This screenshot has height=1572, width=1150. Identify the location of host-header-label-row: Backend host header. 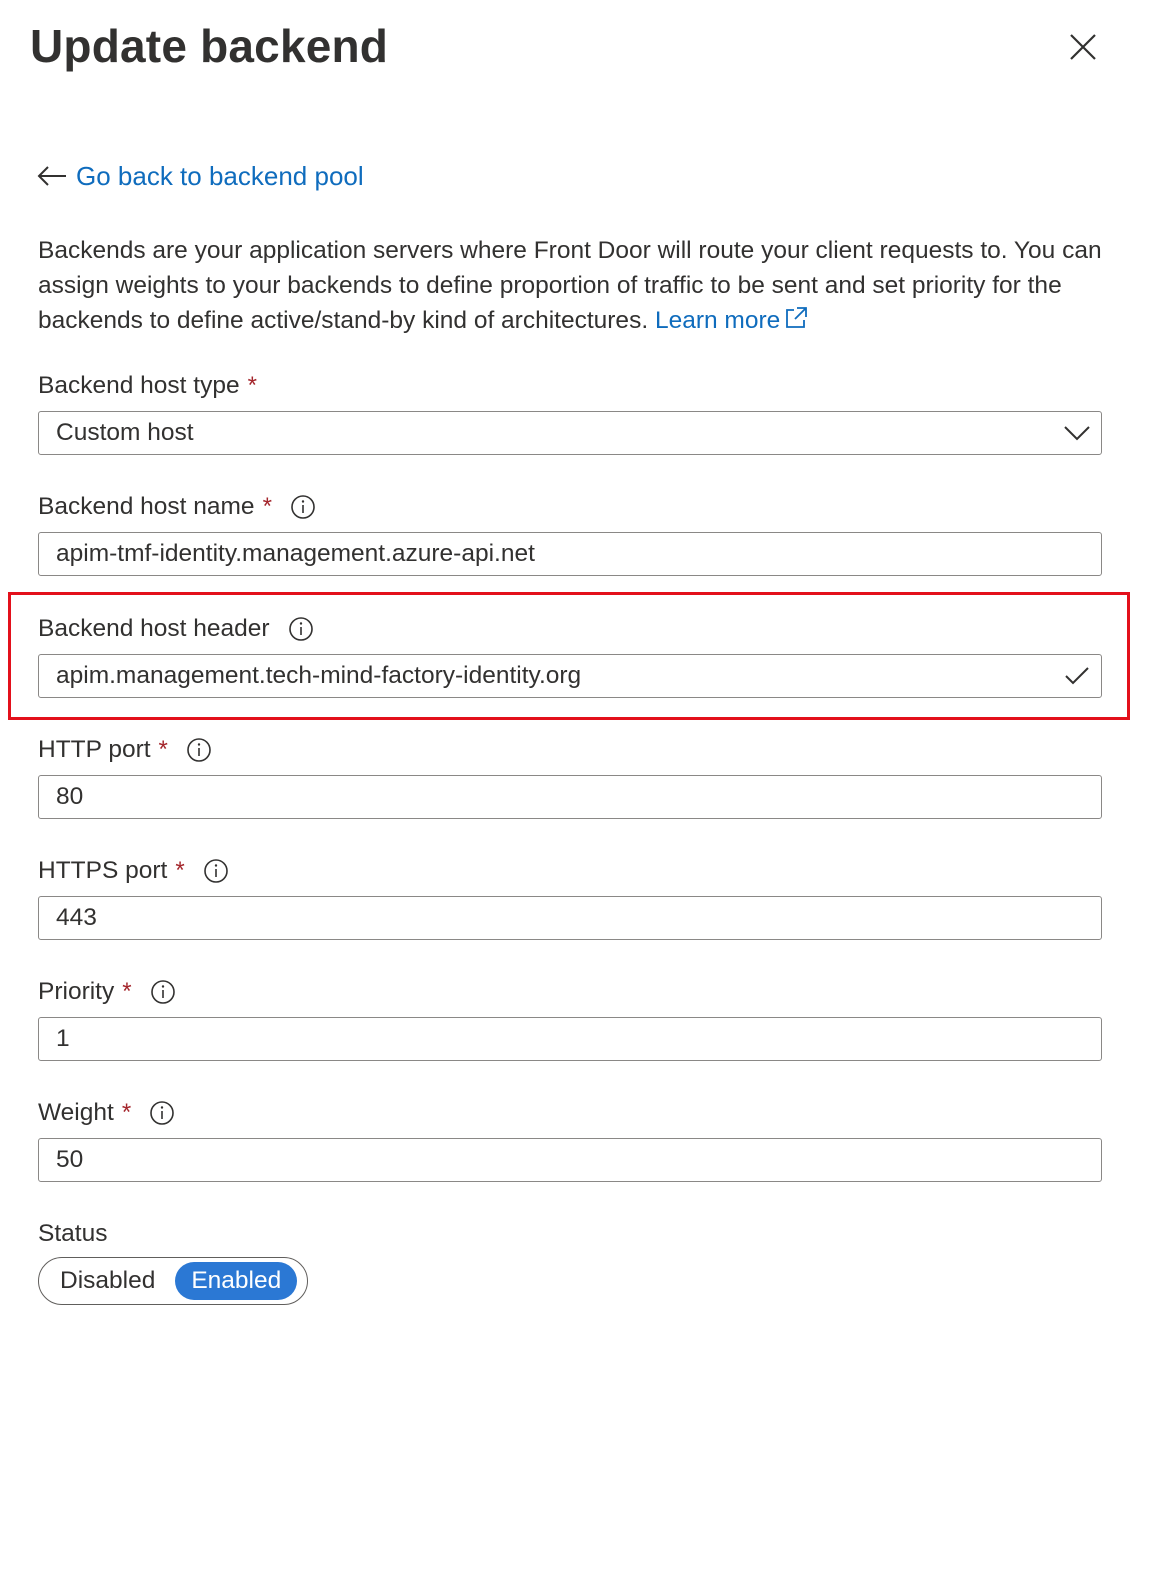
(176, 629).